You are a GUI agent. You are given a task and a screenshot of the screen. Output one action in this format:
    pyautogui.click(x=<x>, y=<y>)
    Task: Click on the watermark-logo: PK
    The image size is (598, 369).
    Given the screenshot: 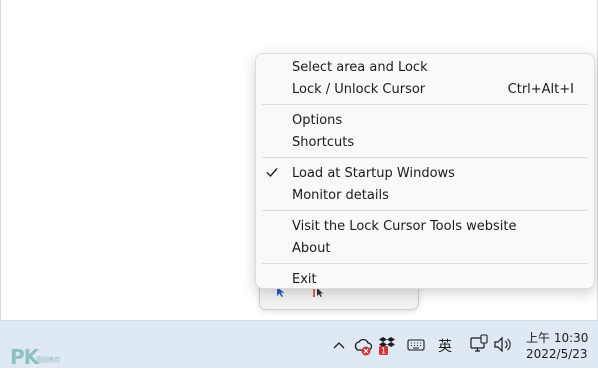 What is the action you would take?
    pyautogui.click(x=24, y=357)
    